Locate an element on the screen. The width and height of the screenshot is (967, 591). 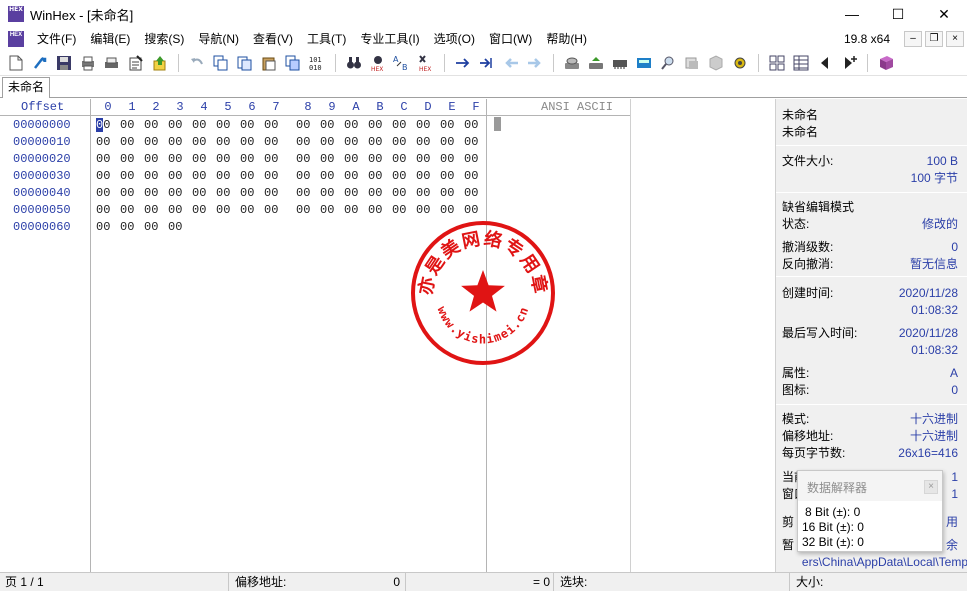
maximize-button: ☐ is located at coordinates (898, 14).